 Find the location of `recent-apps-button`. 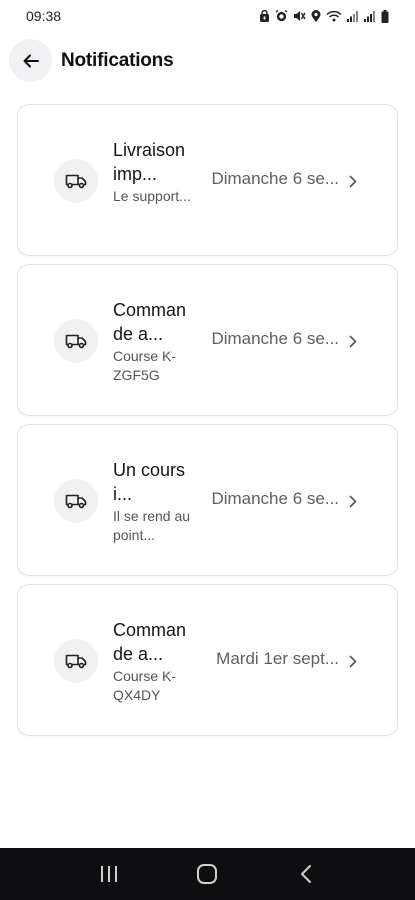

recent-apps-button is located at coordinates (109, 874).